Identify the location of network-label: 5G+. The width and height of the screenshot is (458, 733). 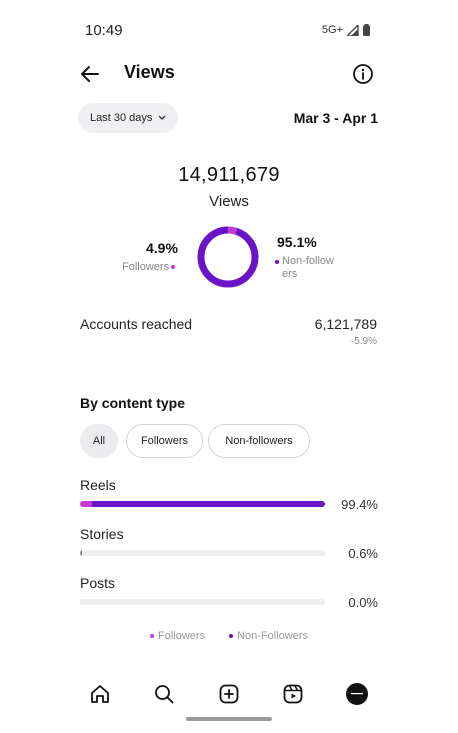
(332, 30).